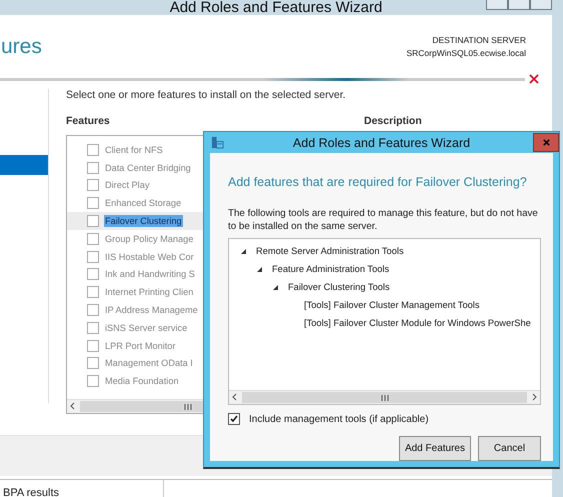 This screenshot has width=563, height=497. Describe the element at coordinates (149, 238) in the screenshot. I see `feature-item: Group Policy Manage` at that location.